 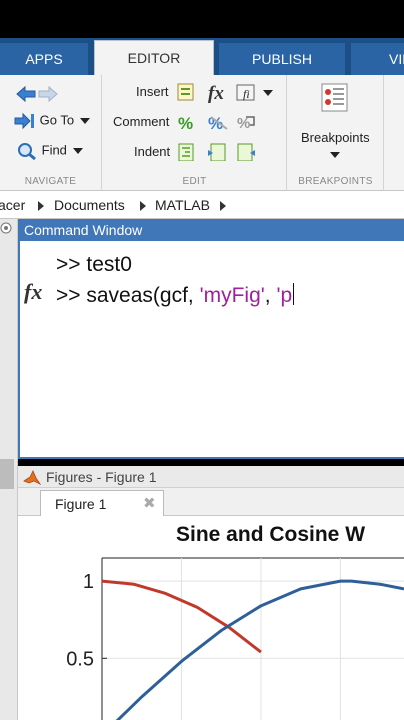 I want to click on breadcrumb: acer Documents MATLAB, so click(x=202, y=205).